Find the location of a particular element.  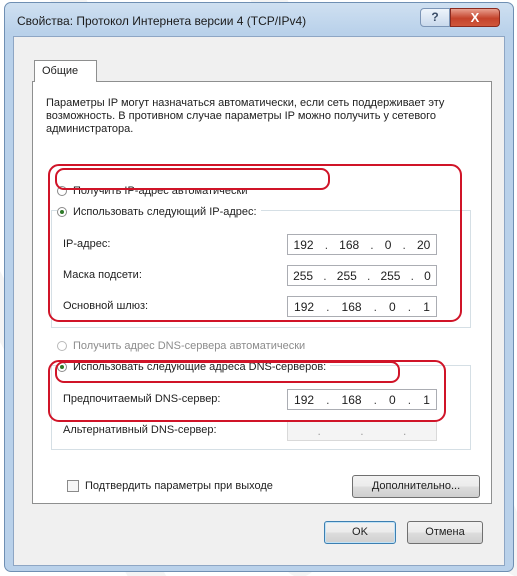

validate-checkbox-row: Подтвердить параметры при выходе is located at coordinates (170, 486).